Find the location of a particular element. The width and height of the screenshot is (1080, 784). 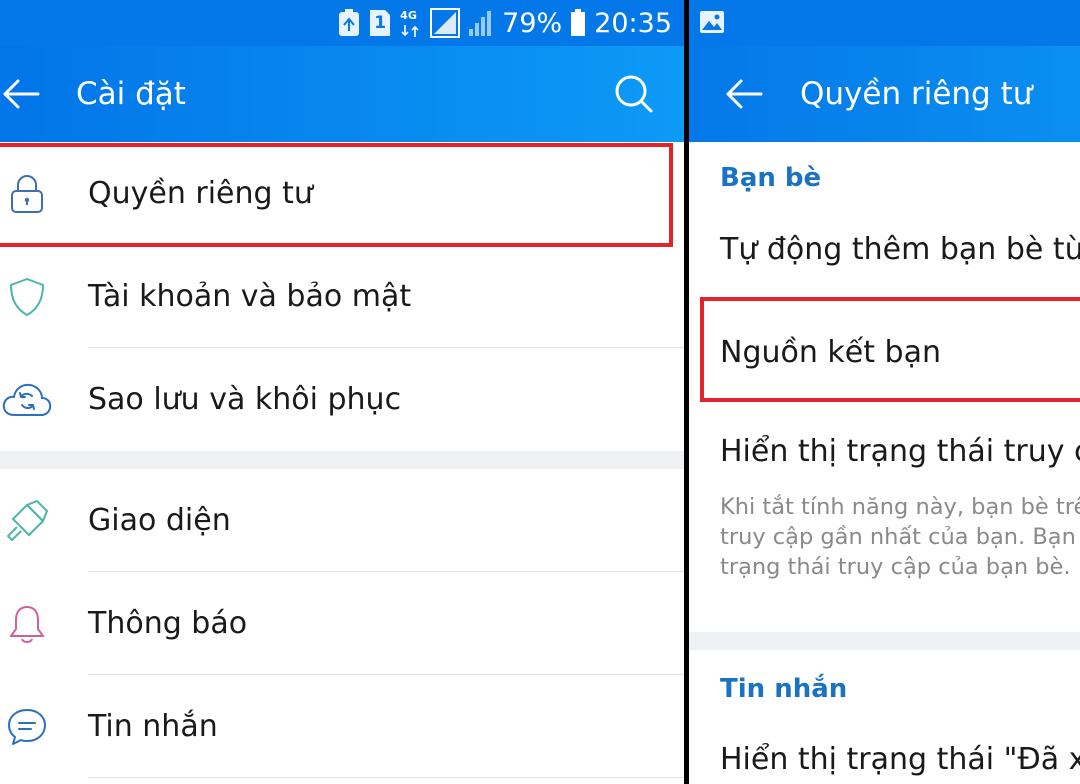

clock: 20:35 is located at coordinates (633, 23).